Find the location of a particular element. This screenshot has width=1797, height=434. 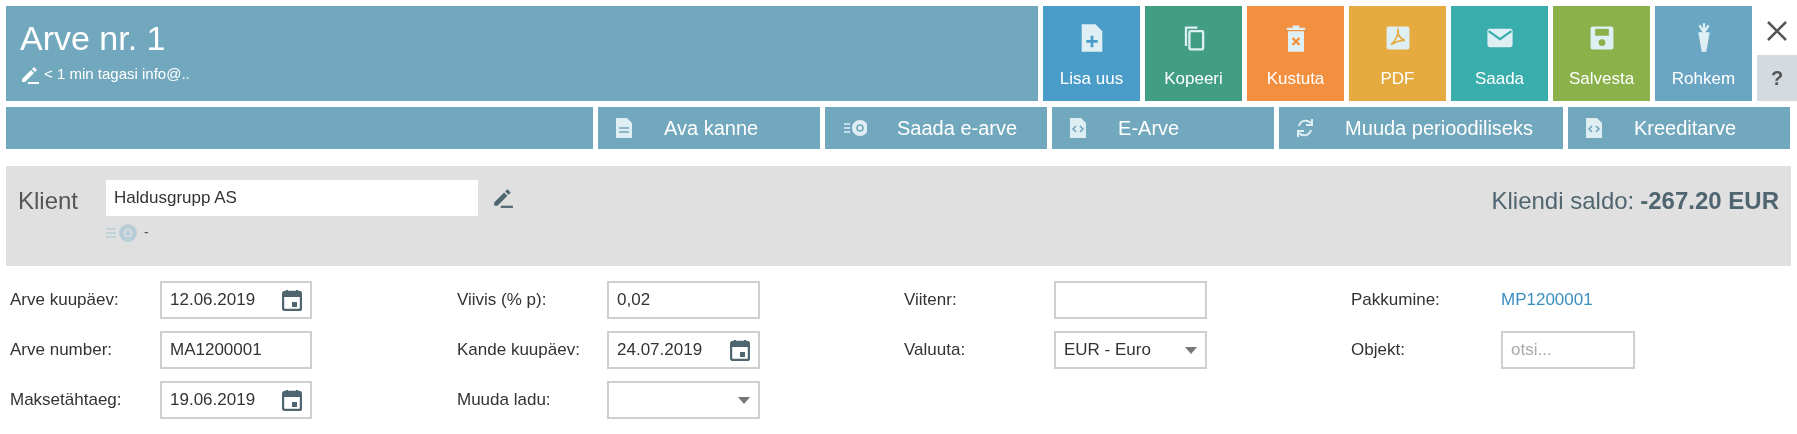

client-label: Klient is located at coordinates (48, 201).